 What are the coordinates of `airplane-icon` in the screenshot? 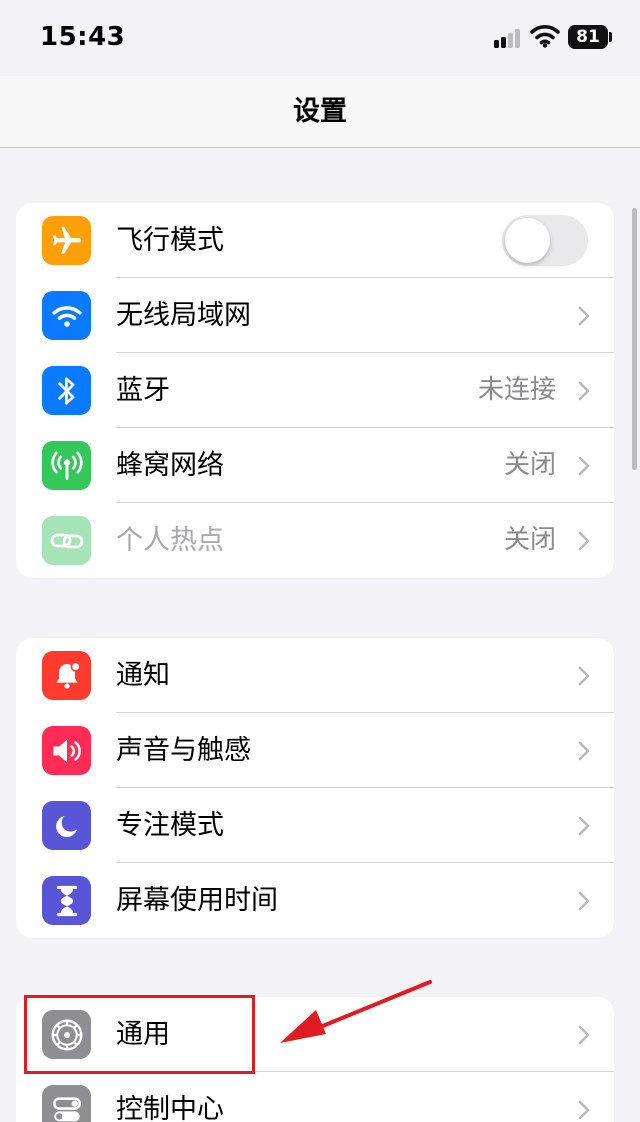 It's located at (66, 240).